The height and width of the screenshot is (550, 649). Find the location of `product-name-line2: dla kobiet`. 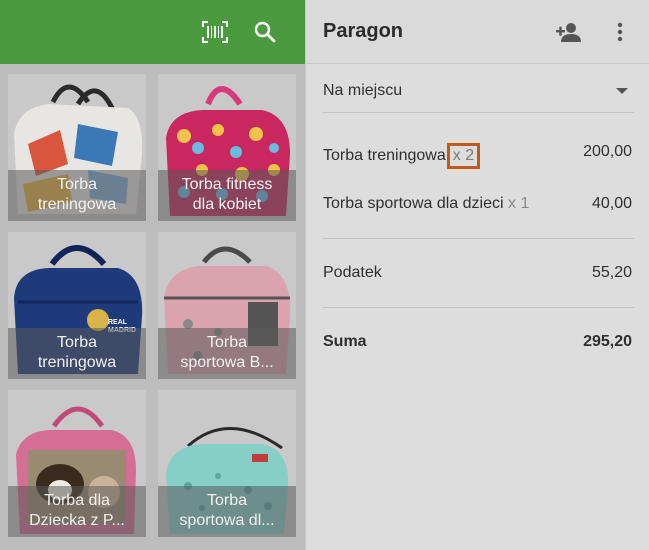

product-name-line2: dla kobiet is located at coordinates (227, 204).